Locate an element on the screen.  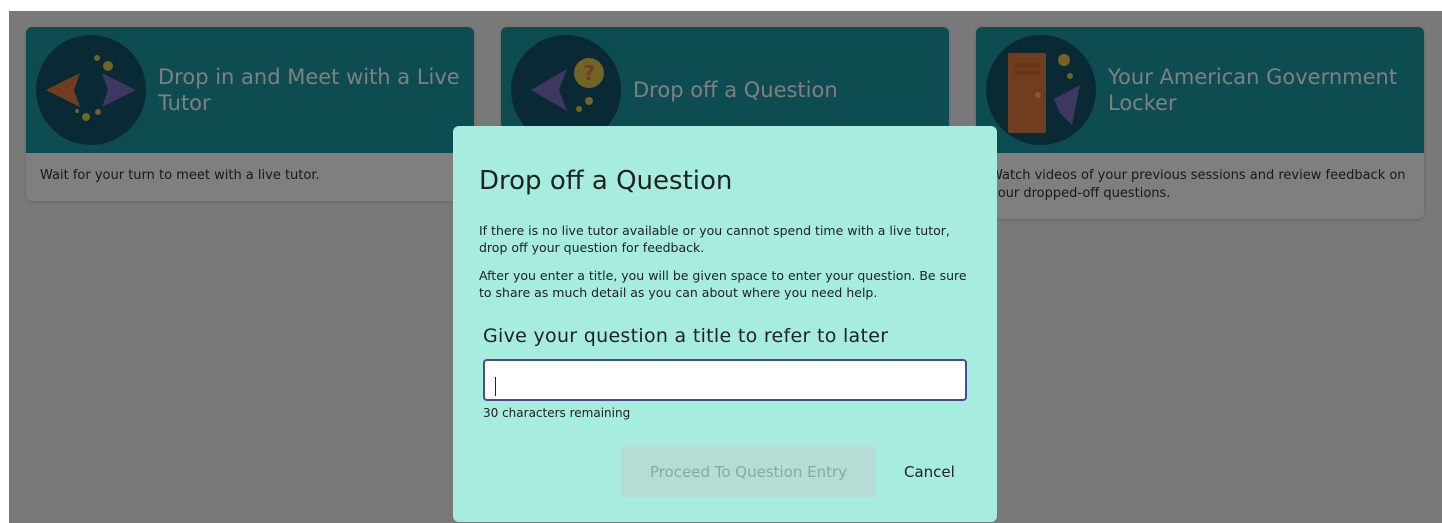
proceed-button: Proceed To Question Entry is located at coordinates (748, 471).